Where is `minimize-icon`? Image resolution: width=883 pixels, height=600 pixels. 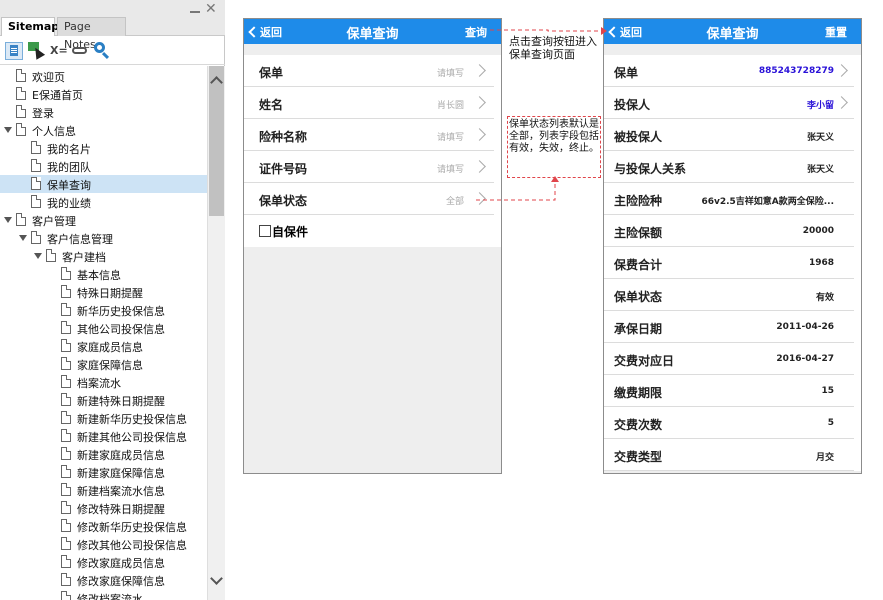
minimize-icon is located at coordinates (195, 9).